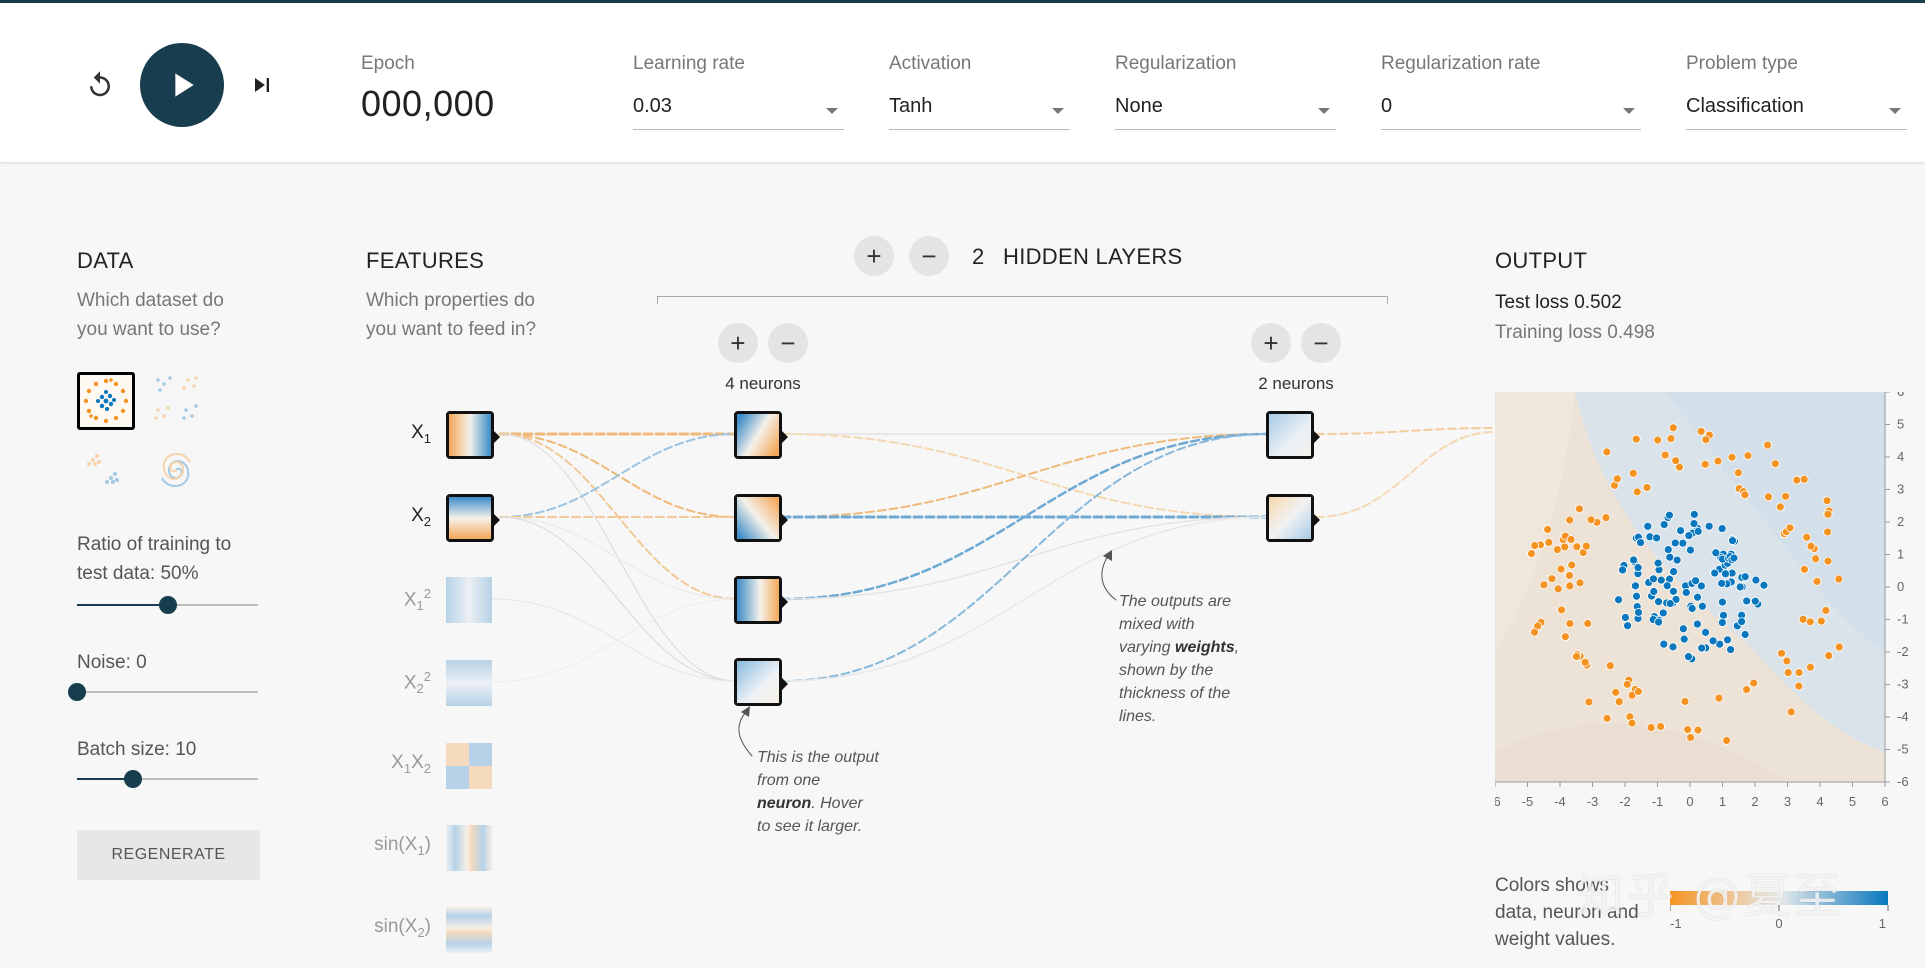 This screenshot has width=1925, height=968. Describe the element at coordinates (1819, 801) in the screenshot. I see `x-tick-label: 4` at that location.